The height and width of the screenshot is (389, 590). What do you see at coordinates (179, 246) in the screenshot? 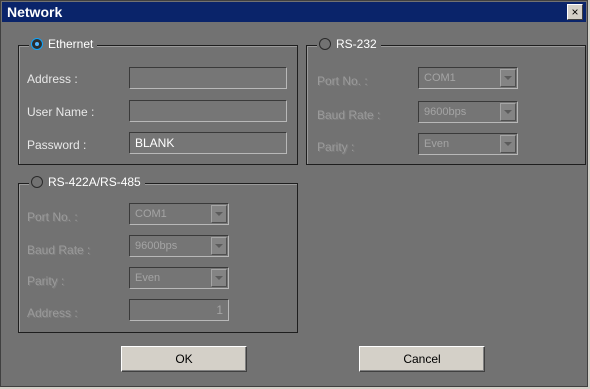
I see `rs422-baud-select: 9600bps` at bounding box center [179, 246].